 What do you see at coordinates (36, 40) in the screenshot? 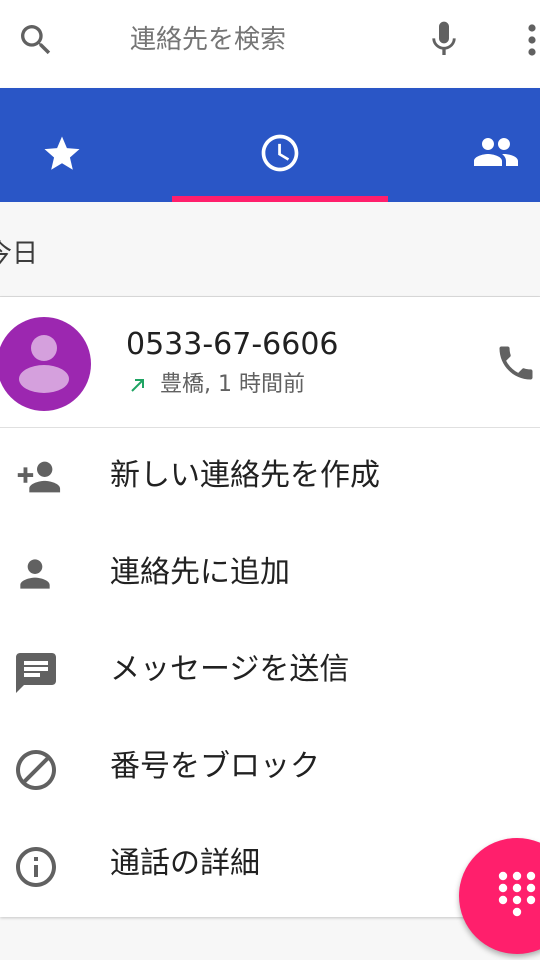
I see `search-icon` at bounding box center [36, 40].